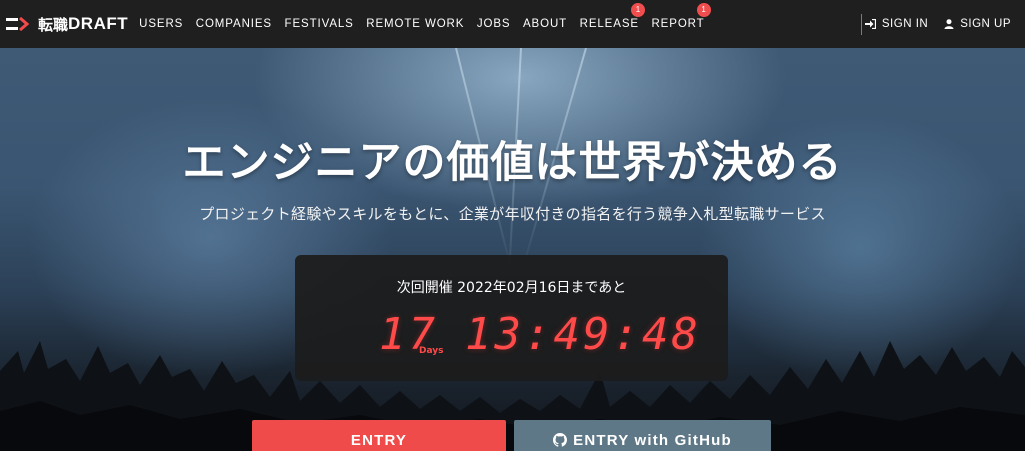 The width and height of the screenshot is (1025, 451). Describe the element at coordinates (98, 23) in the screenshot. I see `logo-text-en: DRAFT` at that location.